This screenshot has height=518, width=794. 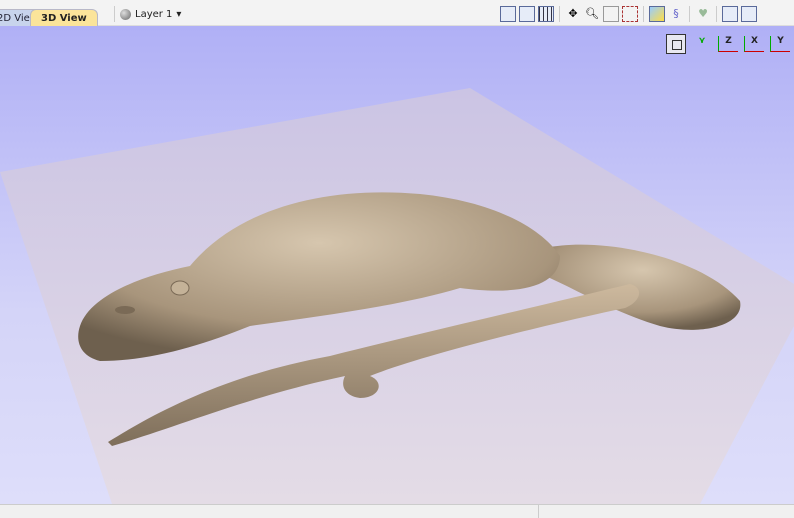 I want to click on view-orientation-controls: ⋎ Z X Y, so click(x=728, y=44).